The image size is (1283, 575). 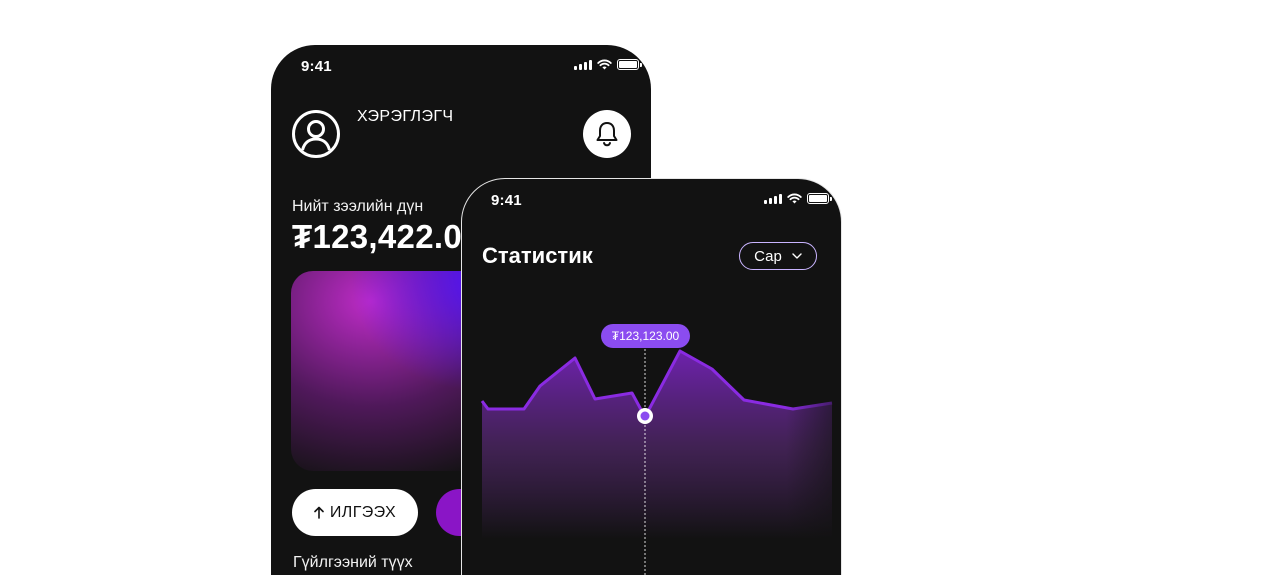 I want to click on send-button: ИЛГЭЭХ, so click(x=355, y=512).